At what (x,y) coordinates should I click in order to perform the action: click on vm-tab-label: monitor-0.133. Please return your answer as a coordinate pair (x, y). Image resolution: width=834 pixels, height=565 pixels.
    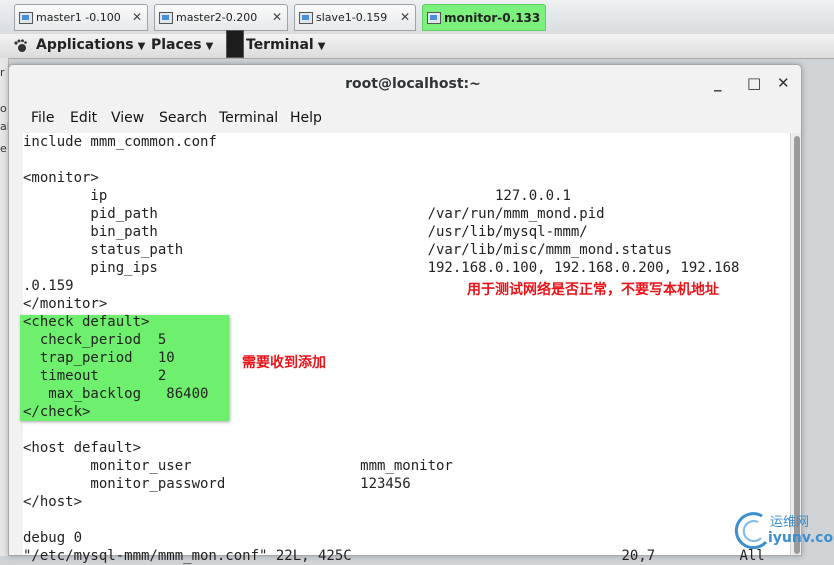
    Looking at the image, I should click on (492, 17).